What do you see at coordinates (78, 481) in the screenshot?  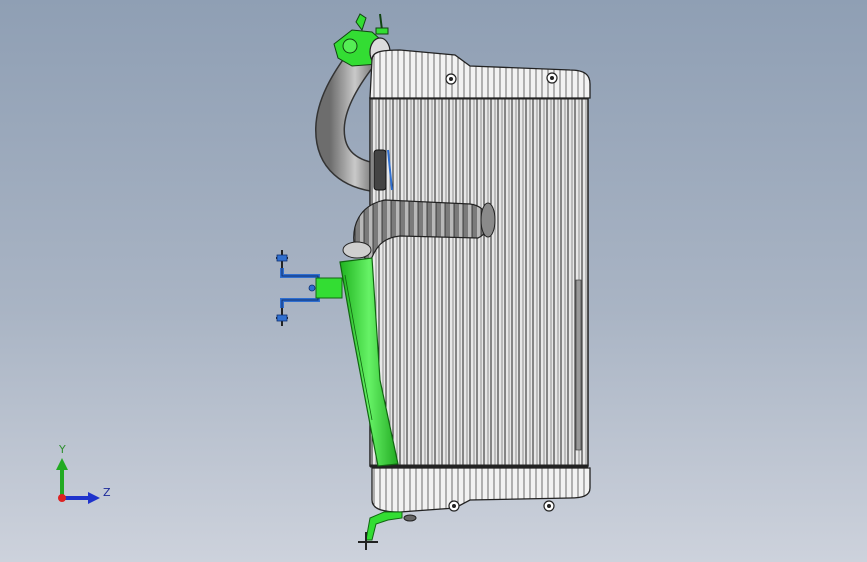 I see `axis-triad` at bounding box center [78, 481].